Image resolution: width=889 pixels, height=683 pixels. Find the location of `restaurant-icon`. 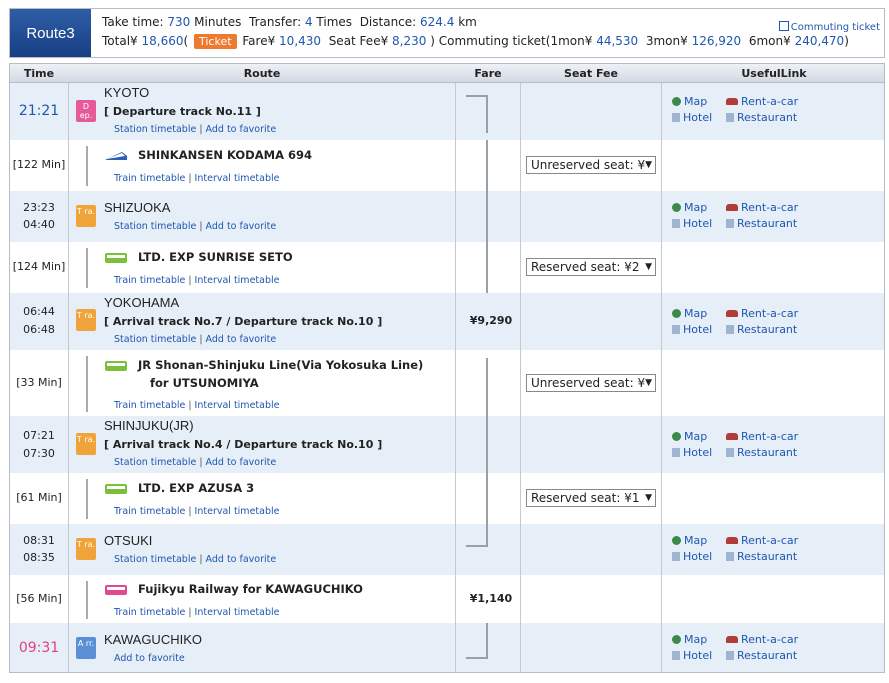

restaurant-icon is located at coordinates (730, 655).